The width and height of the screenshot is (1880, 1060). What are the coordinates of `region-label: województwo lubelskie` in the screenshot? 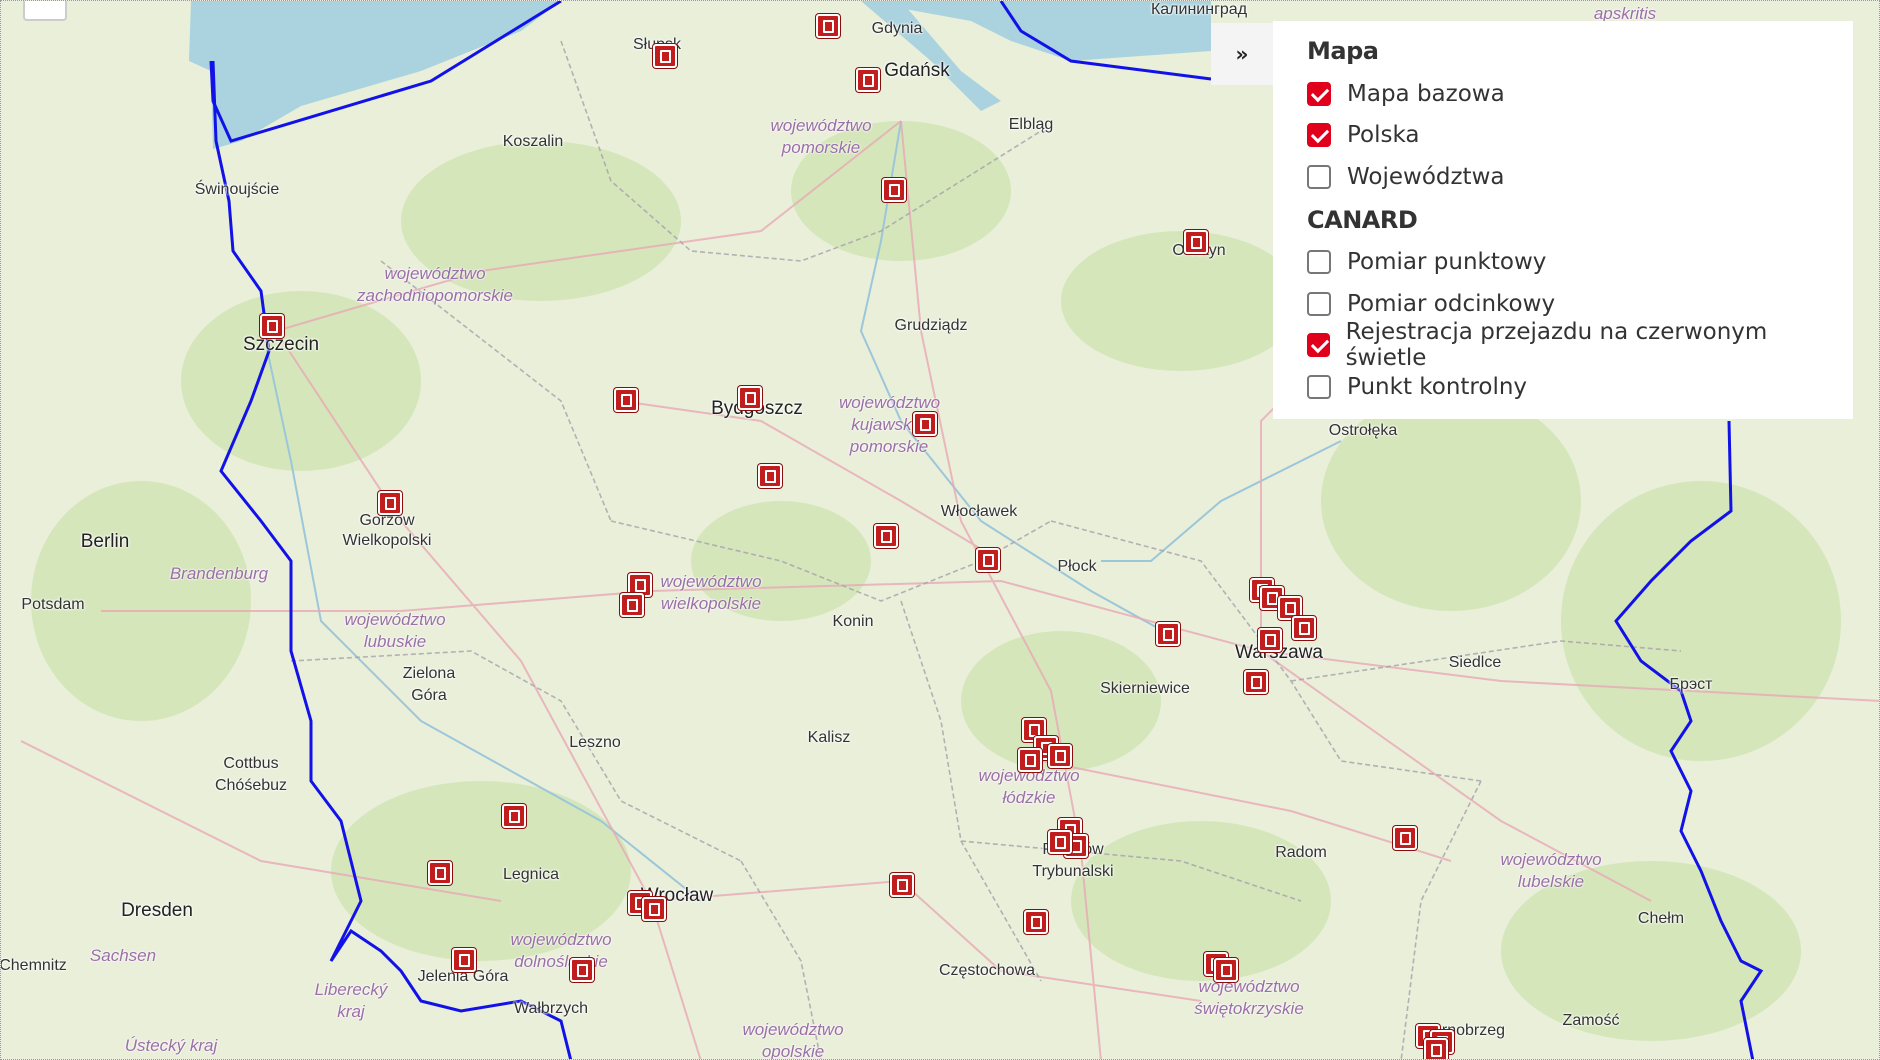 It's located at (1551, 870).